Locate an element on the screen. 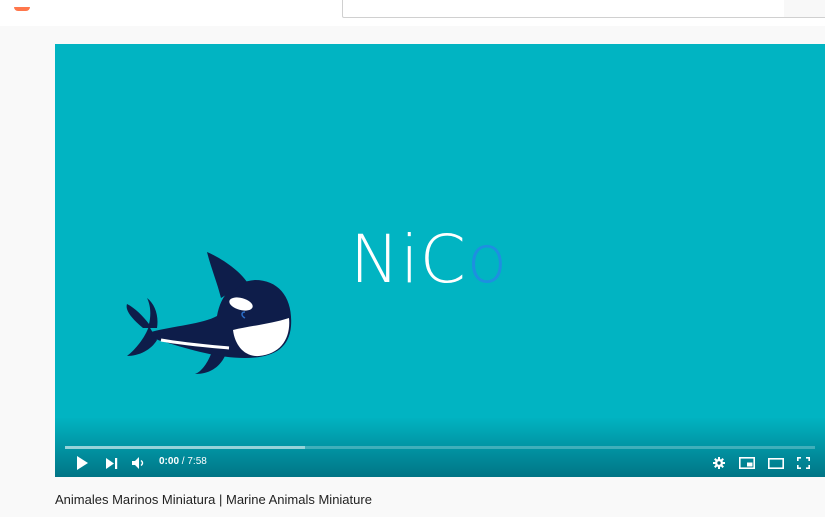 This screenshot has height=517, width=825. theater-mode-icon is located at coordinates (776, 463).